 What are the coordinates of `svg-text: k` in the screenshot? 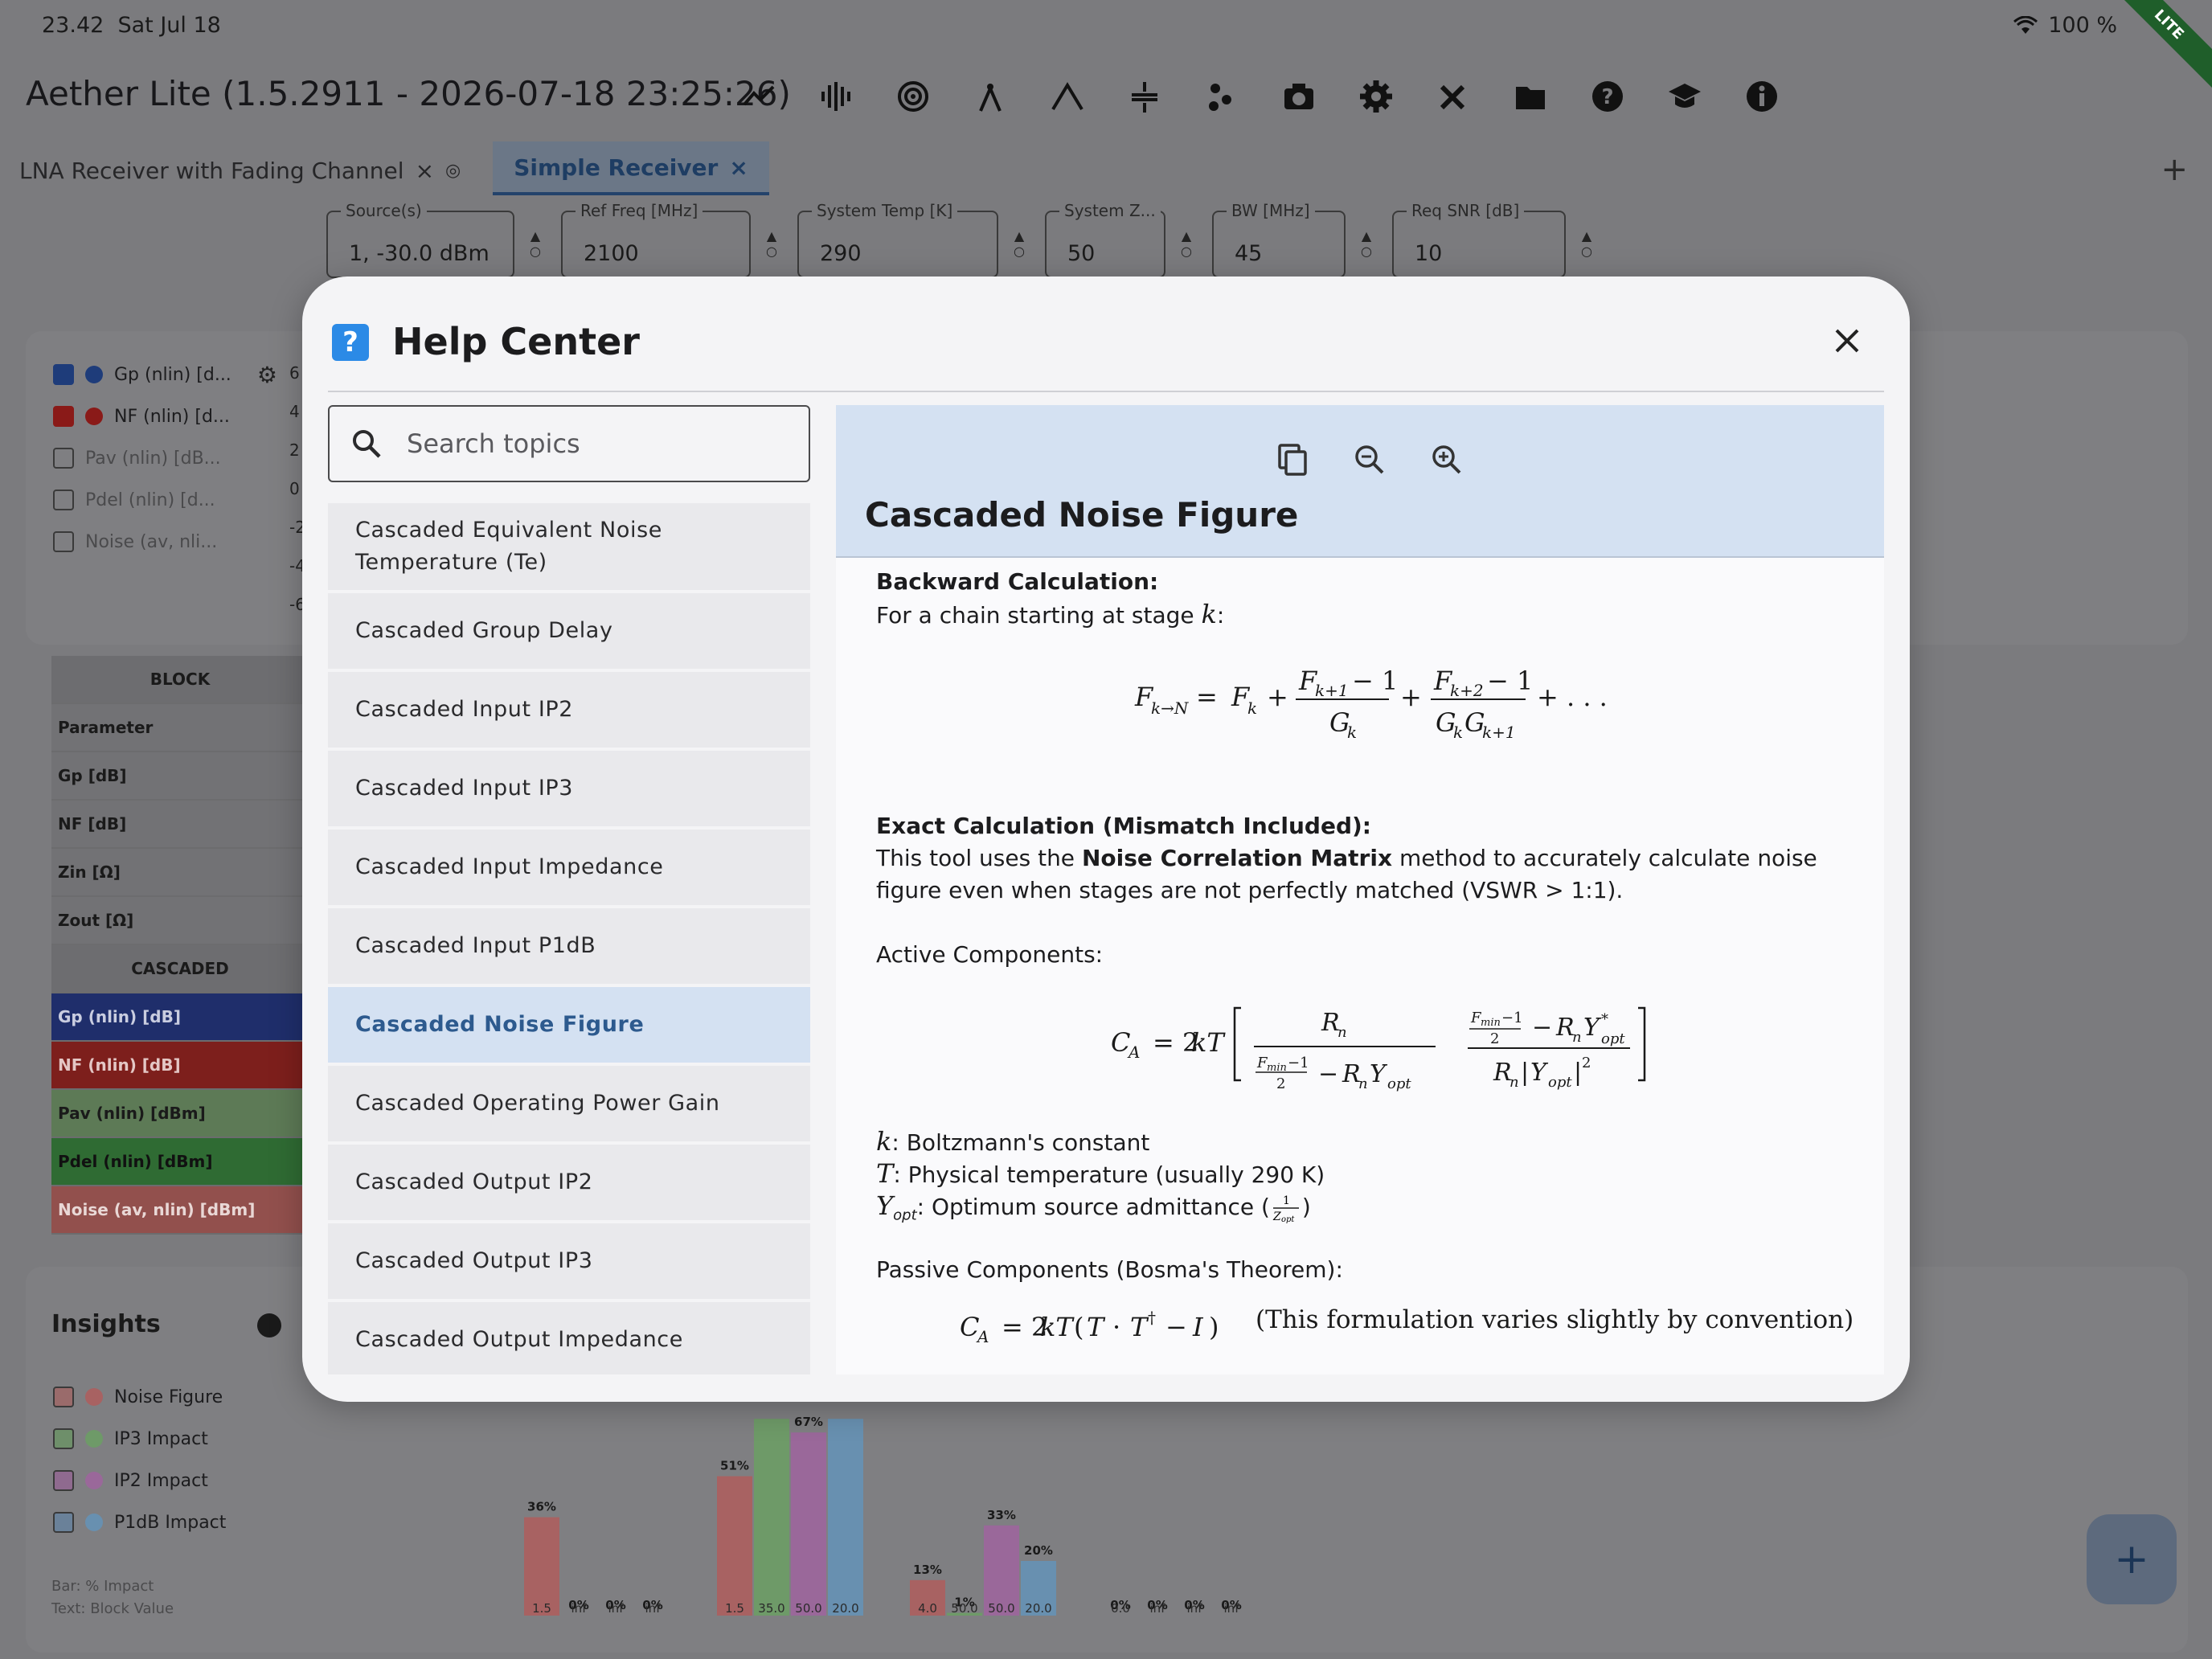 It's located at (1352, 732).